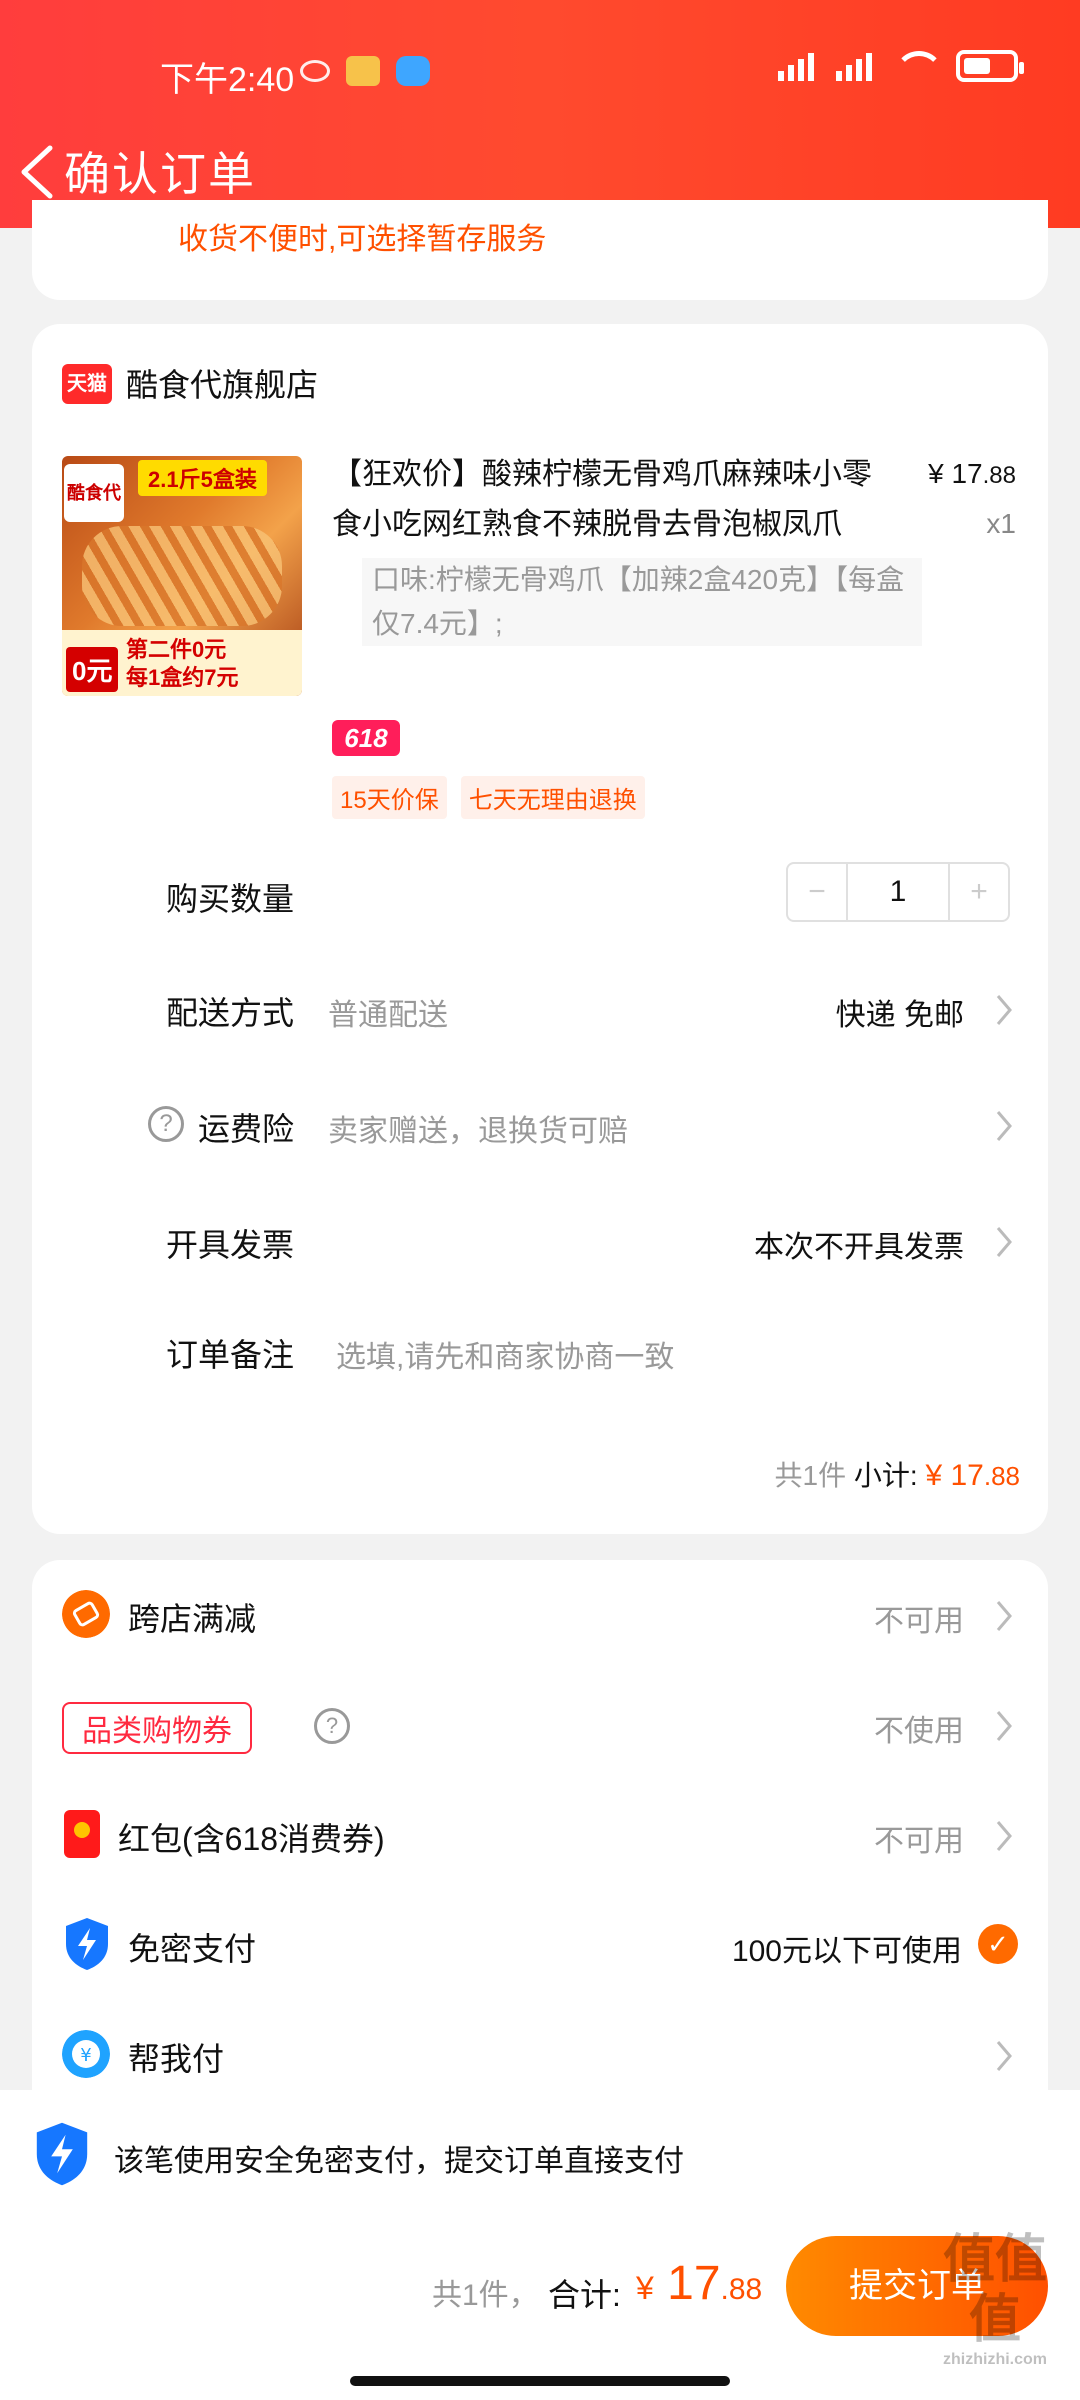 The image size is (1080, 2400). Describe the element at coordinates (230, 1013) in the screenshot. I see `delivery-label: 配送方式` at that location.